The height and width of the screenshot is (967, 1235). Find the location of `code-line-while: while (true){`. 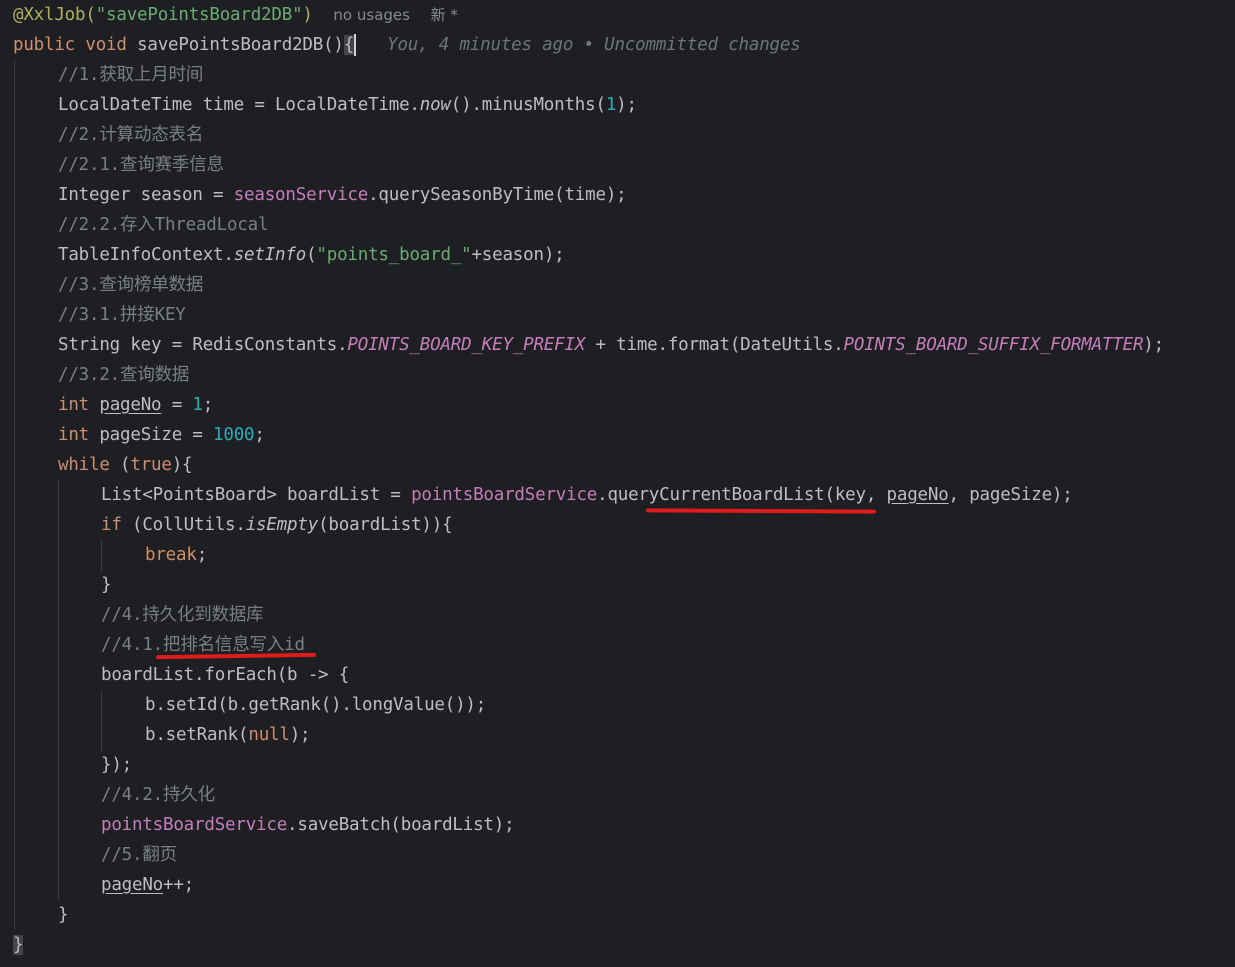

code-line-while: while (true){ is located at coordinates (125, 465).